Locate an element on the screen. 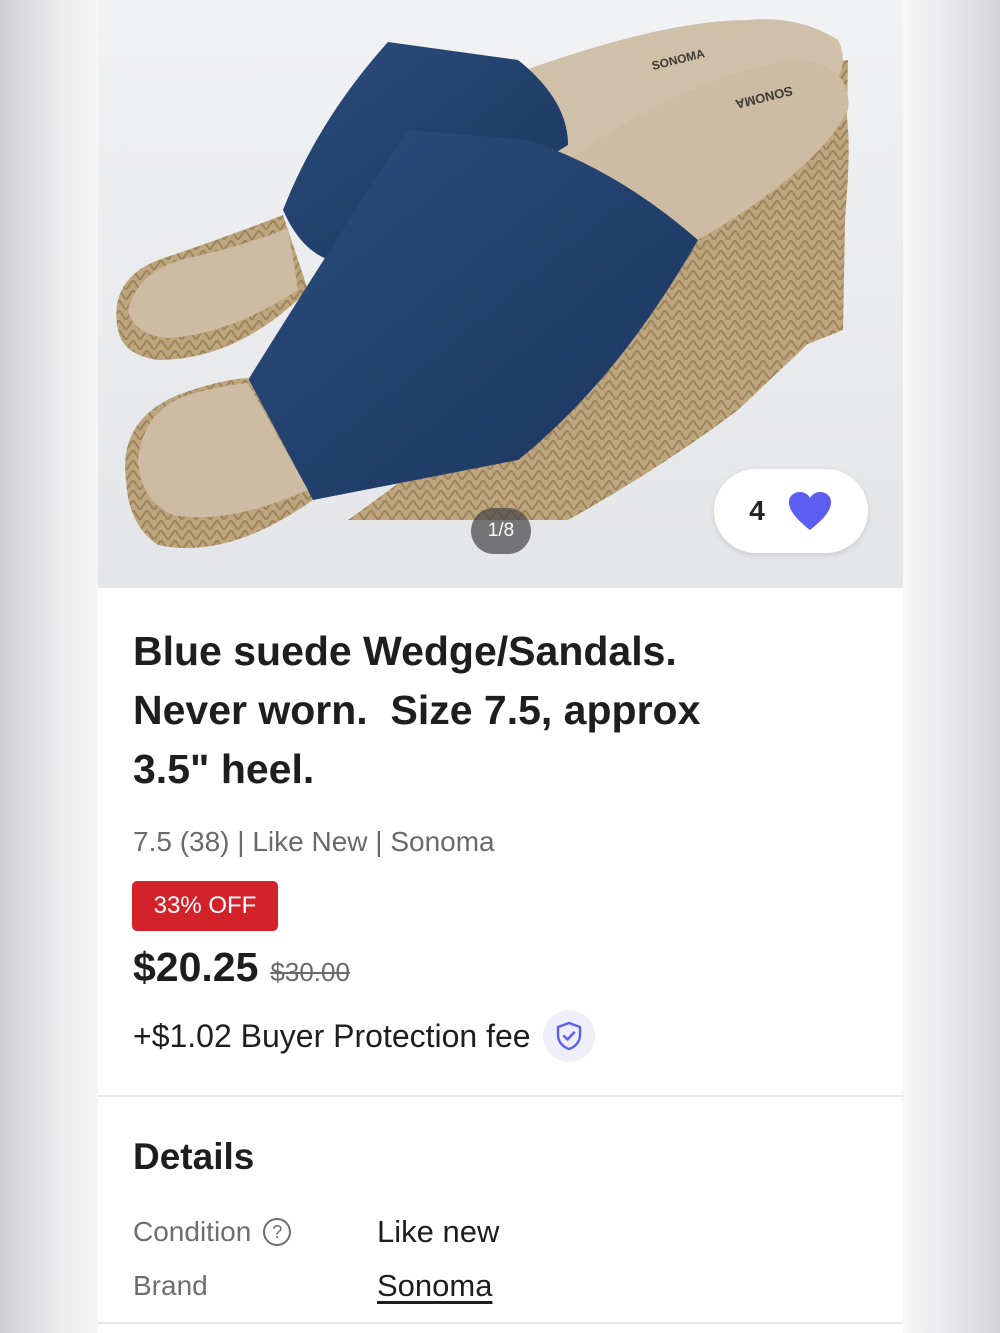 The width and height of the screenshot is (1000, 1333). price-row: $20.25 $30.00 is located at coordinates (241, 967).